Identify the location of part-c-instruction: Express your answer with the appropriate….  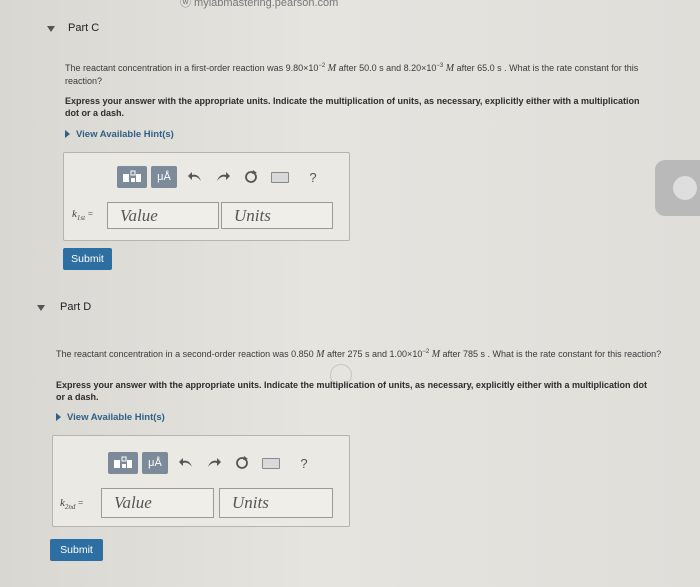
(352, 107).